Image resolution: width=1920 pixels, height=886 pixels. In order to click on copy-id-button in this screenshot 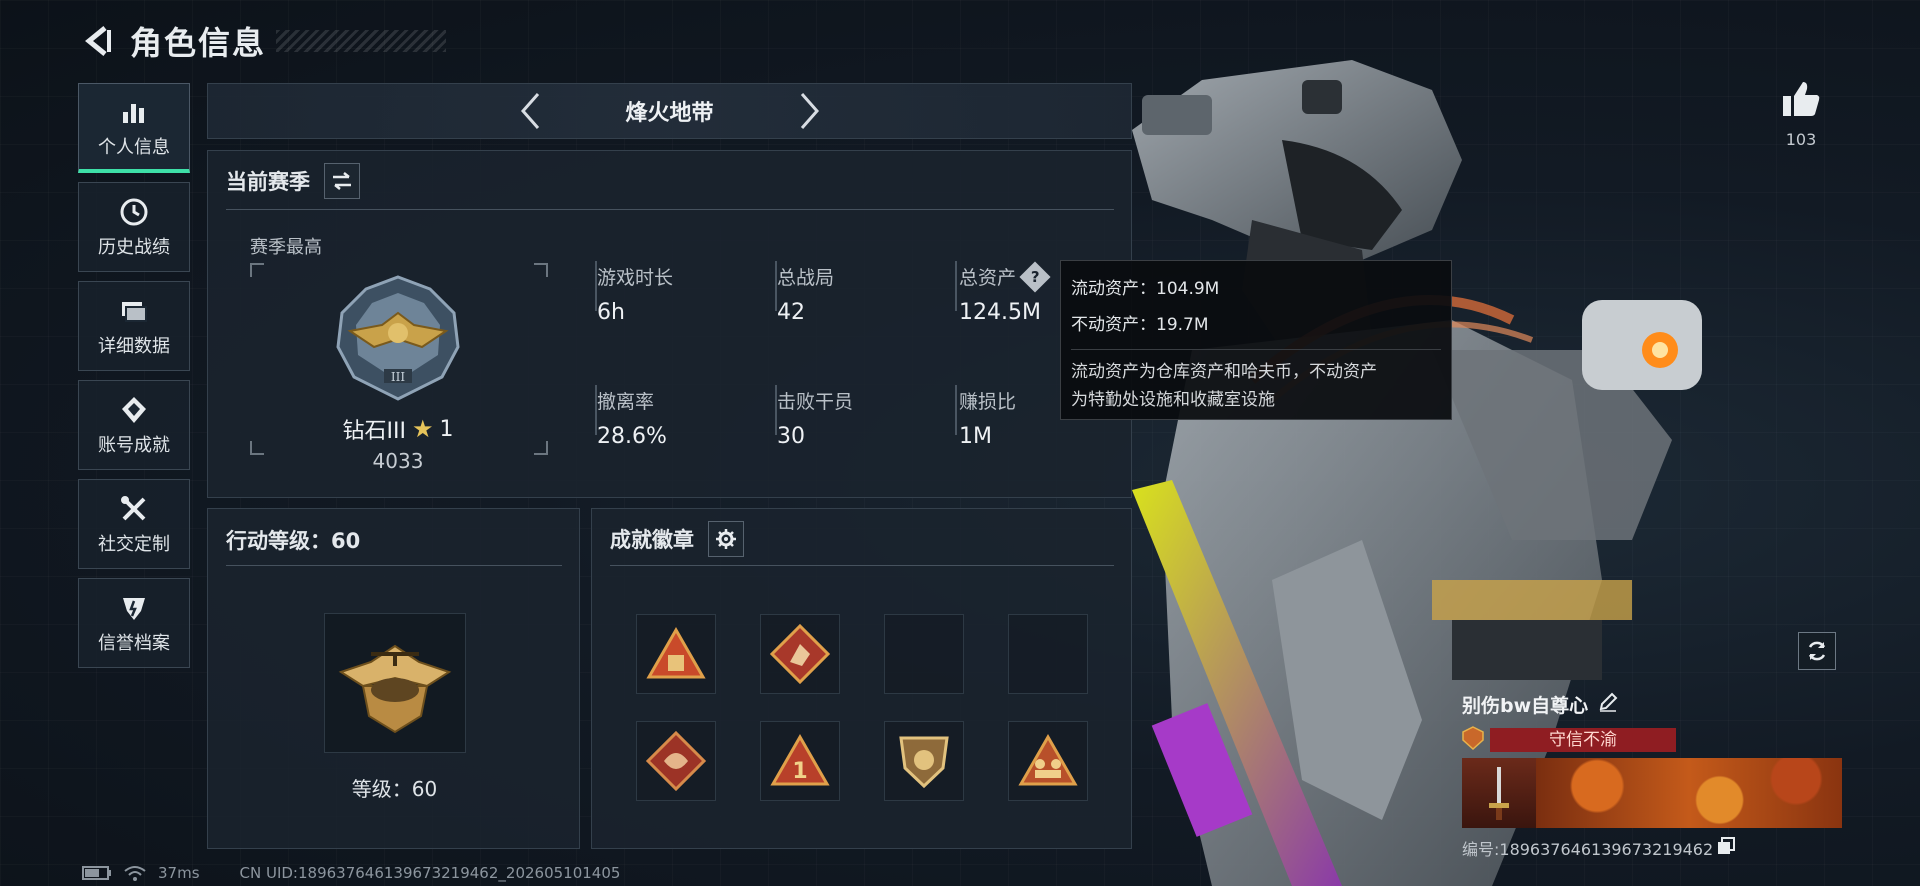, I will do `click(1726, 848)`.